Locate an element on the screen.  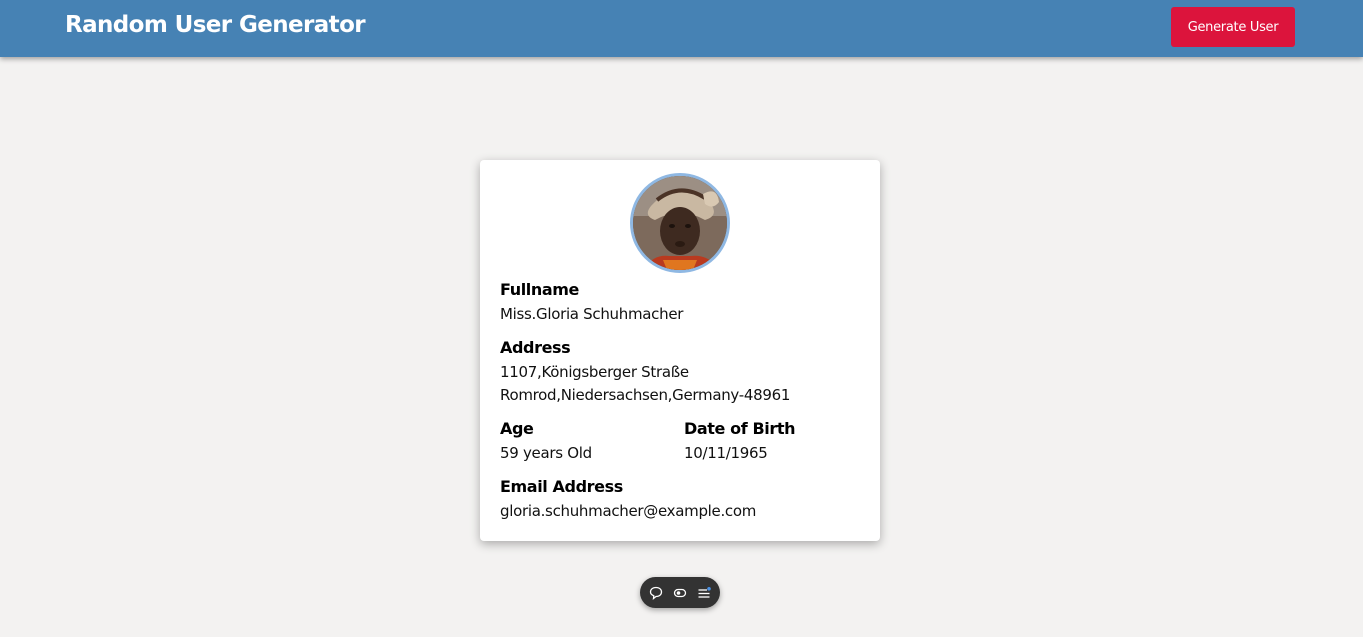
email-label: Email Address is located at coordinates (561, 486).